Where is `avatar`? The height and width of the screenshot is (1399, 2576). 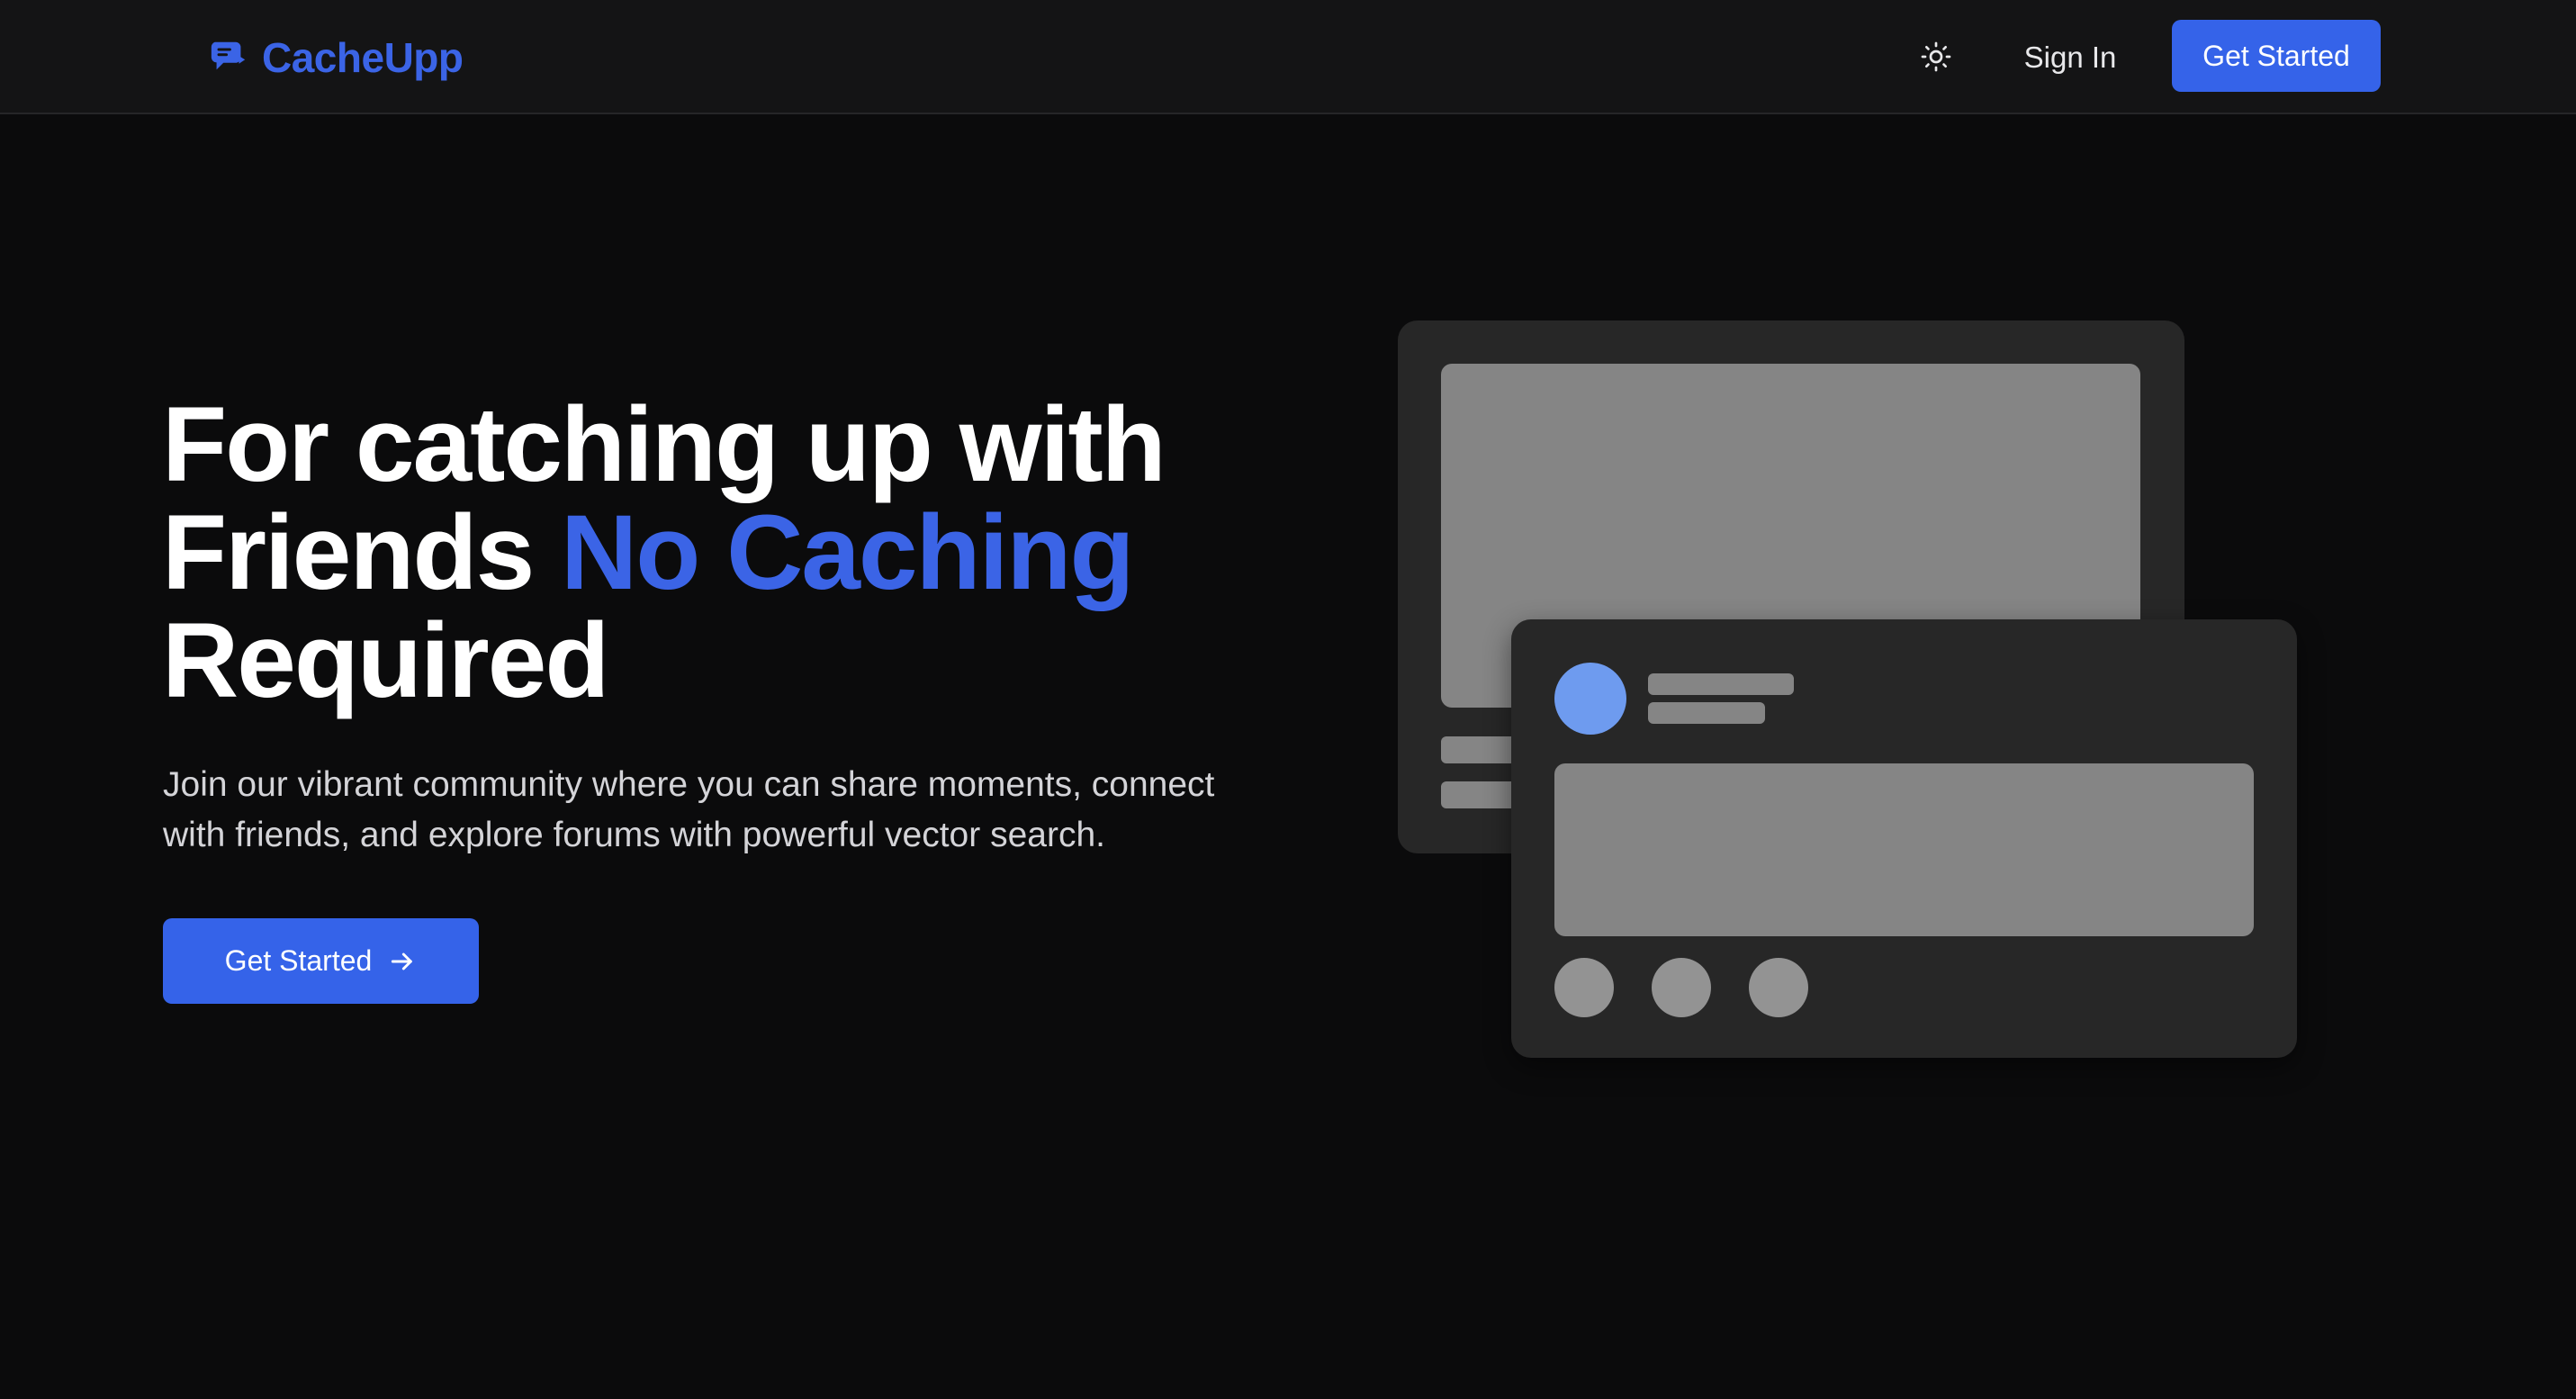
avatar is located at coordinates (1590, 699).